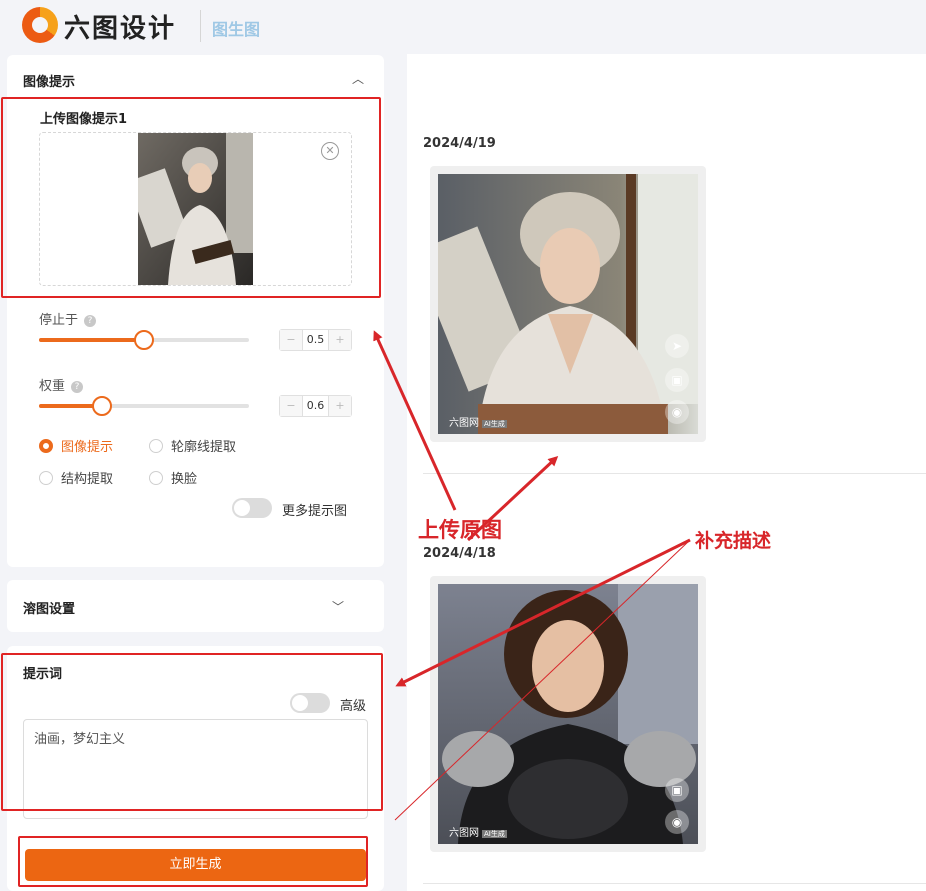  Describe the element at coordinates (733, 541) in the screenshot. I see `annotation-supplement: 补充描述` at that location.